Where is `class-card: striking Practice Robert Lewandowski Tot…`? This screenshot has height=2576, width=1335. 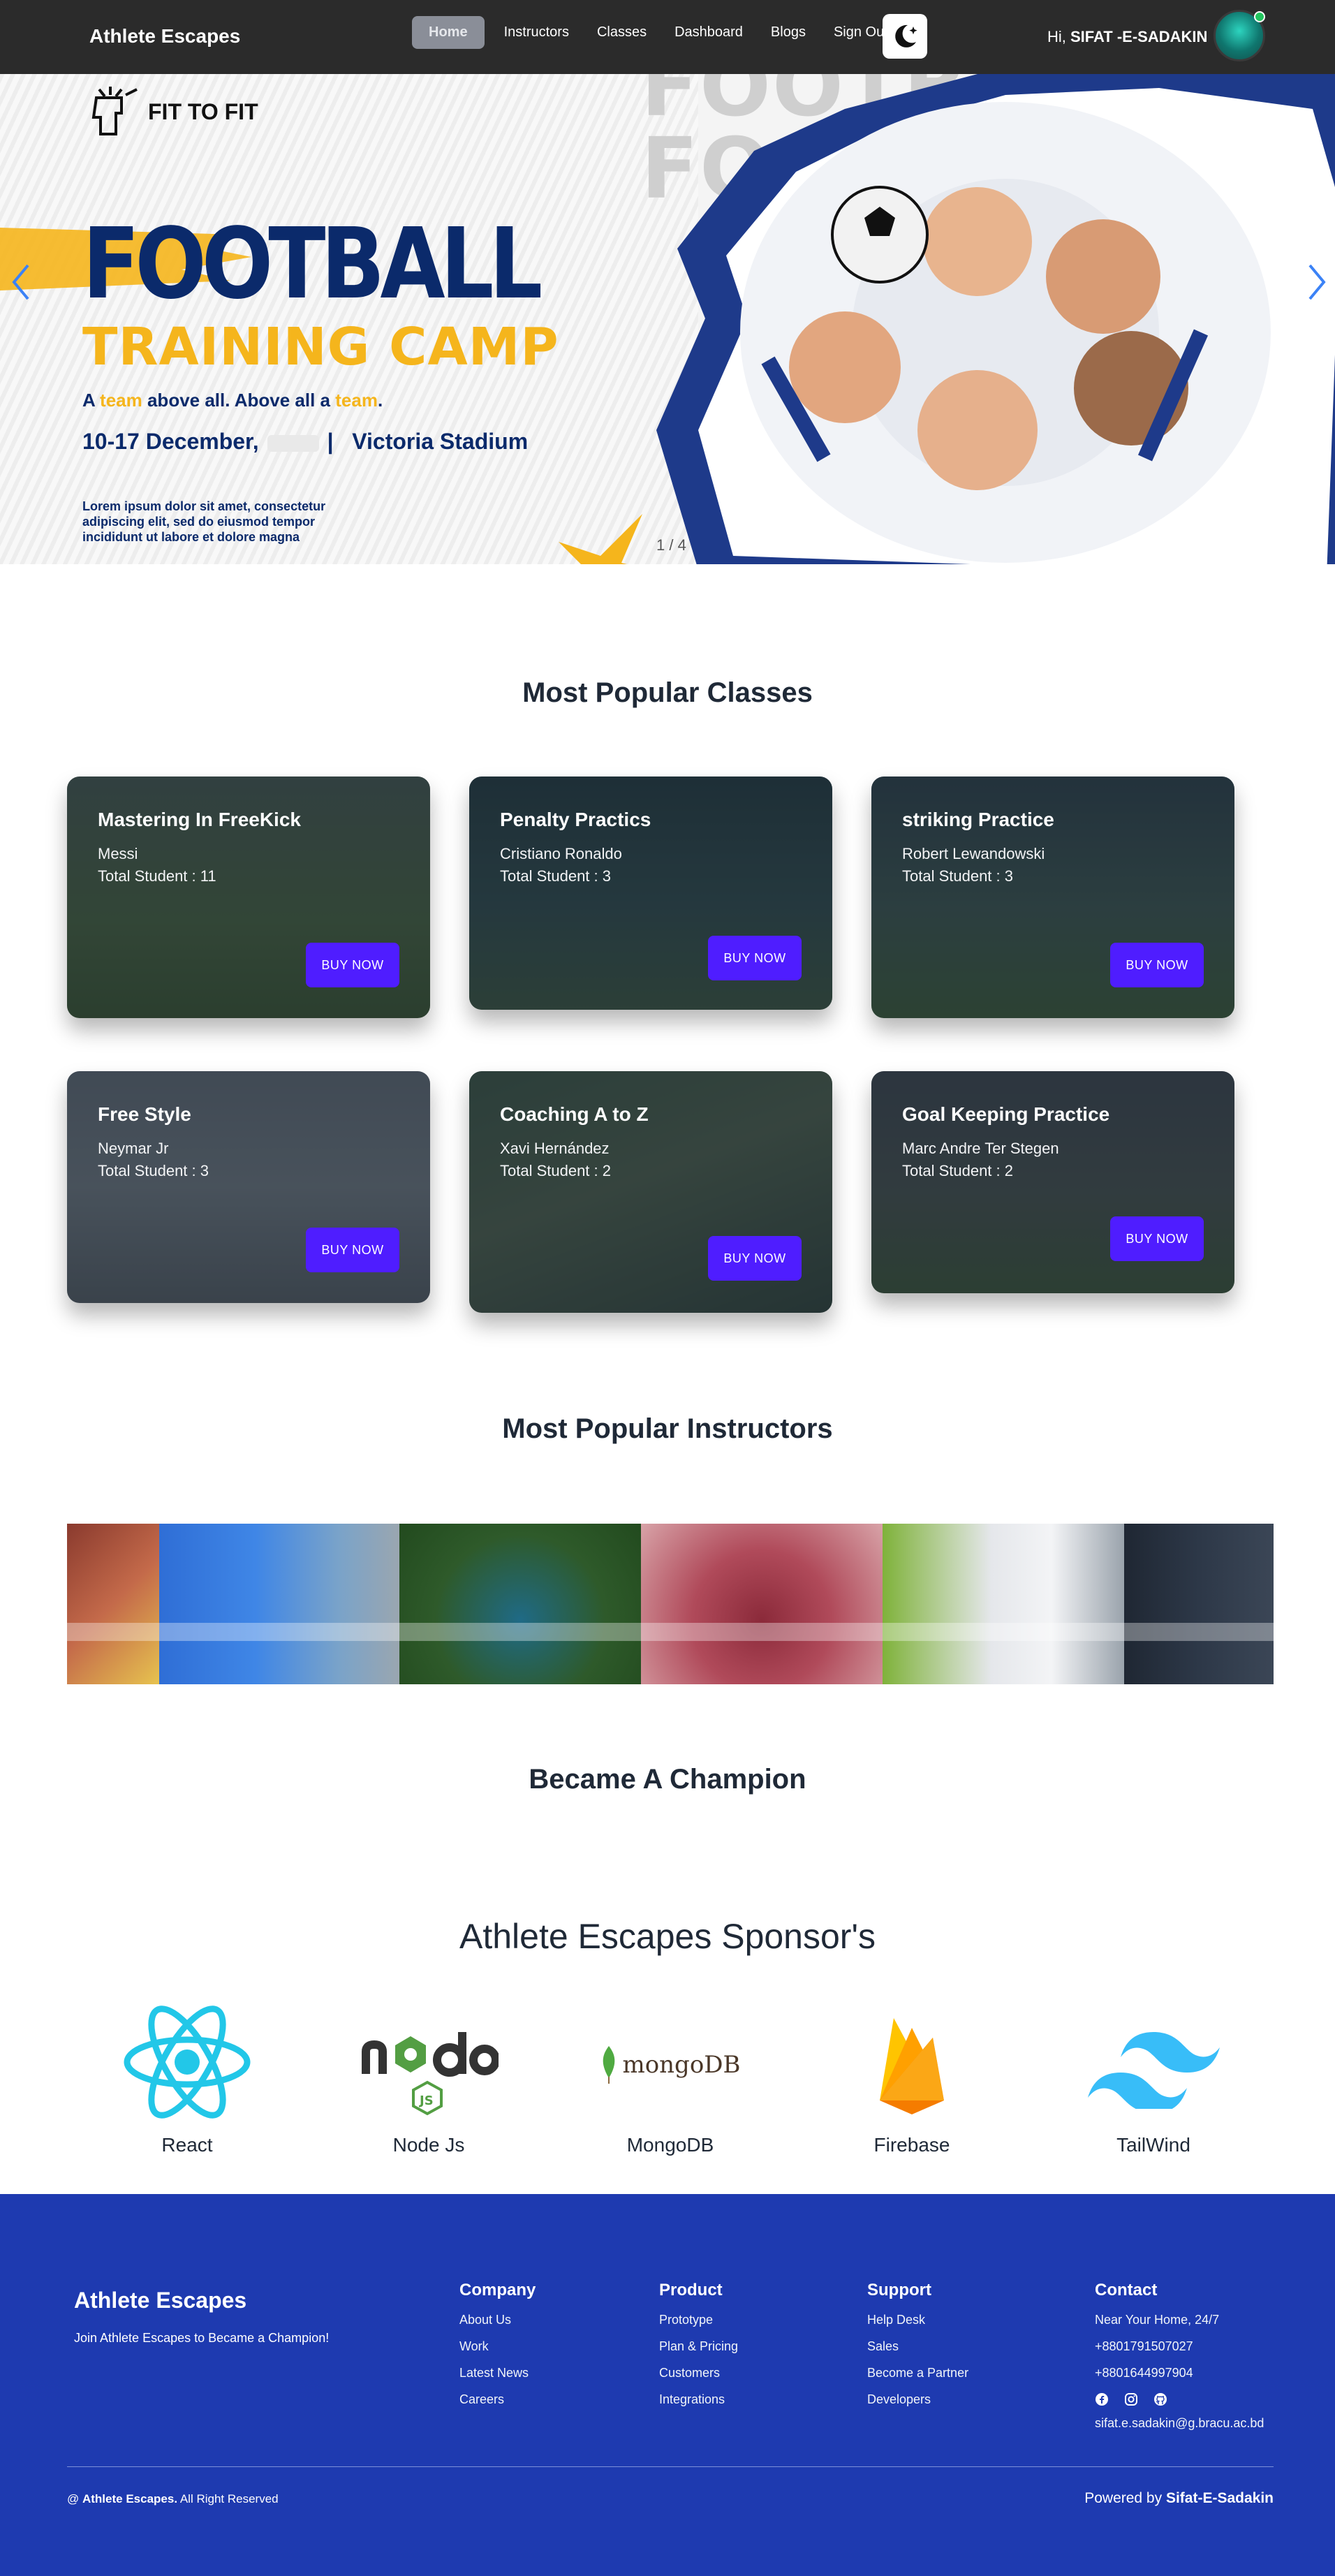
class-card: striking Practice Robert Lewandowski Tot… is located at coordinates (1052, 897).